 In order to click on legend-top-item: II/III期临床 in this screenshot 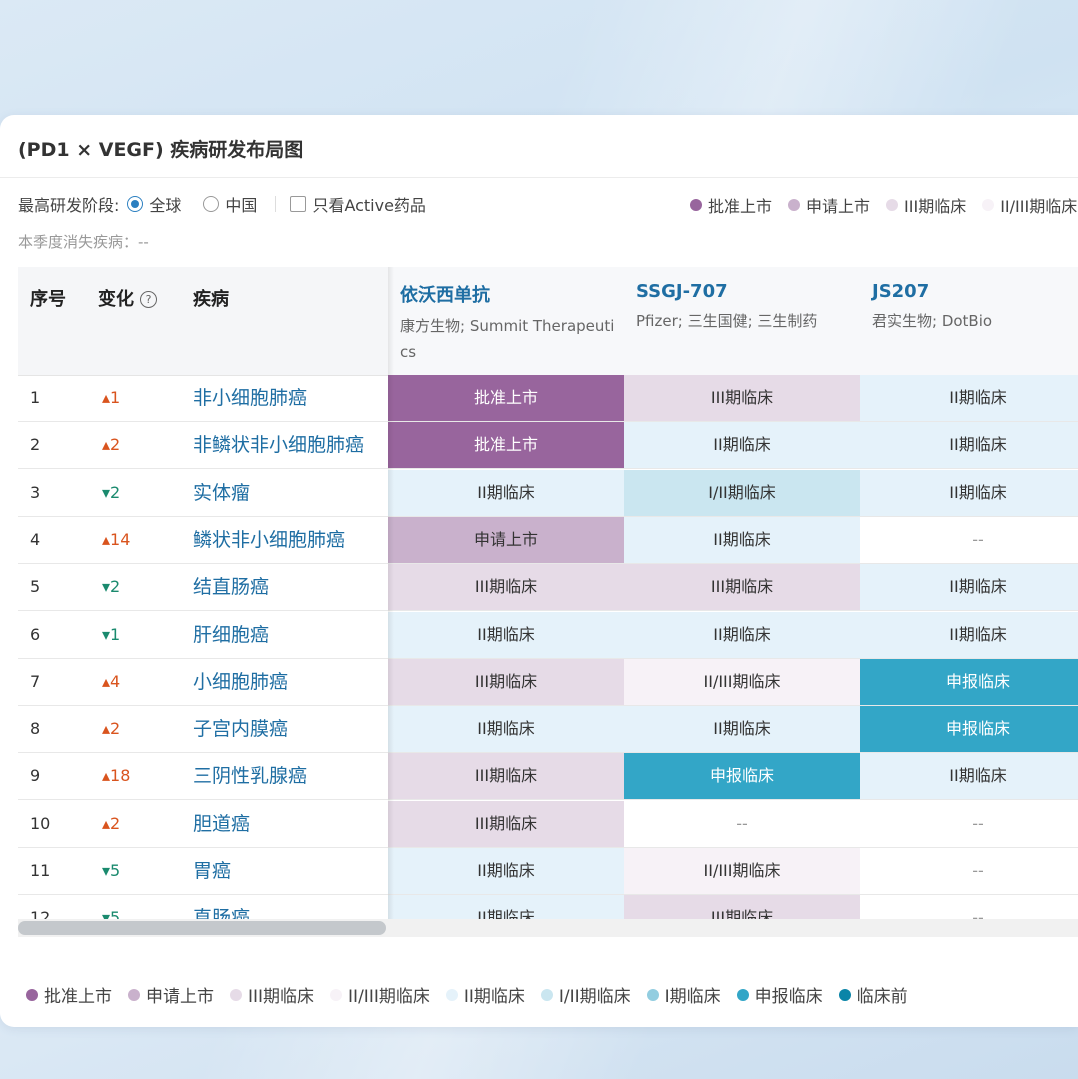, I will do `click(1029, 205)`.